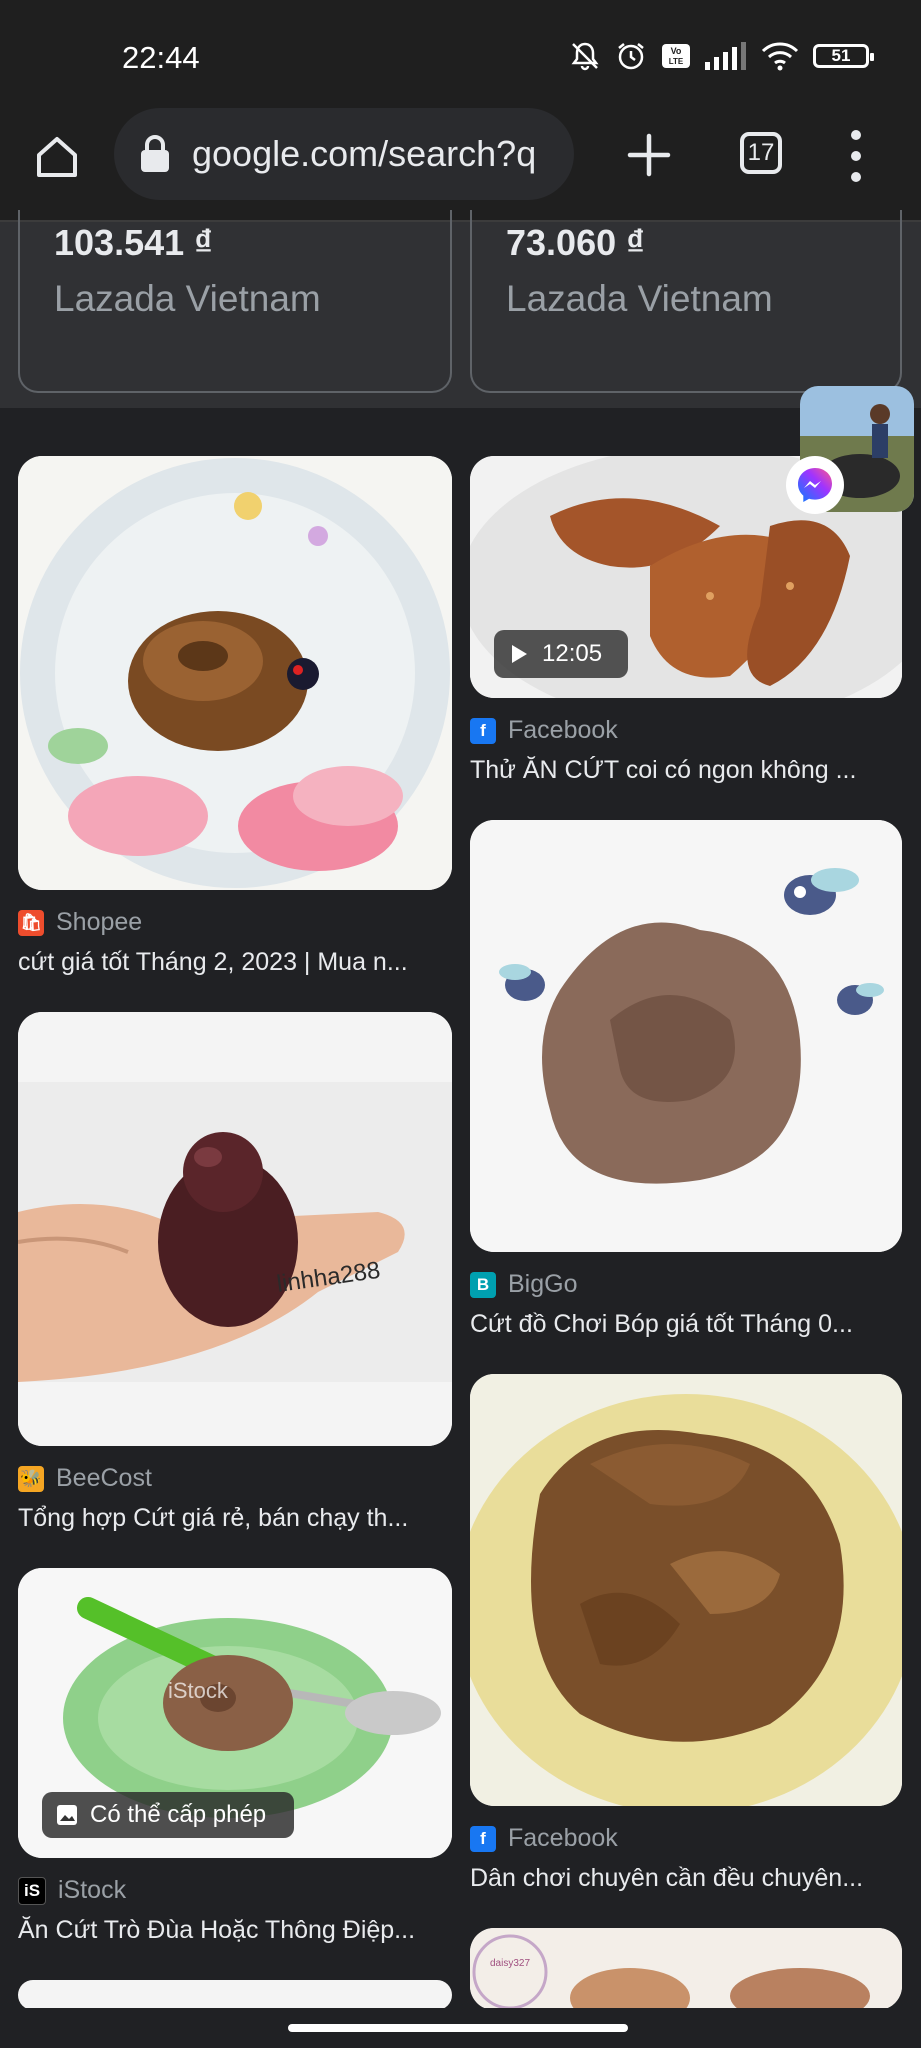  What do you see at coordinates (585, 56) in the screenshot?
I see `mute-bell-icon` at bounding box center [585, 56].